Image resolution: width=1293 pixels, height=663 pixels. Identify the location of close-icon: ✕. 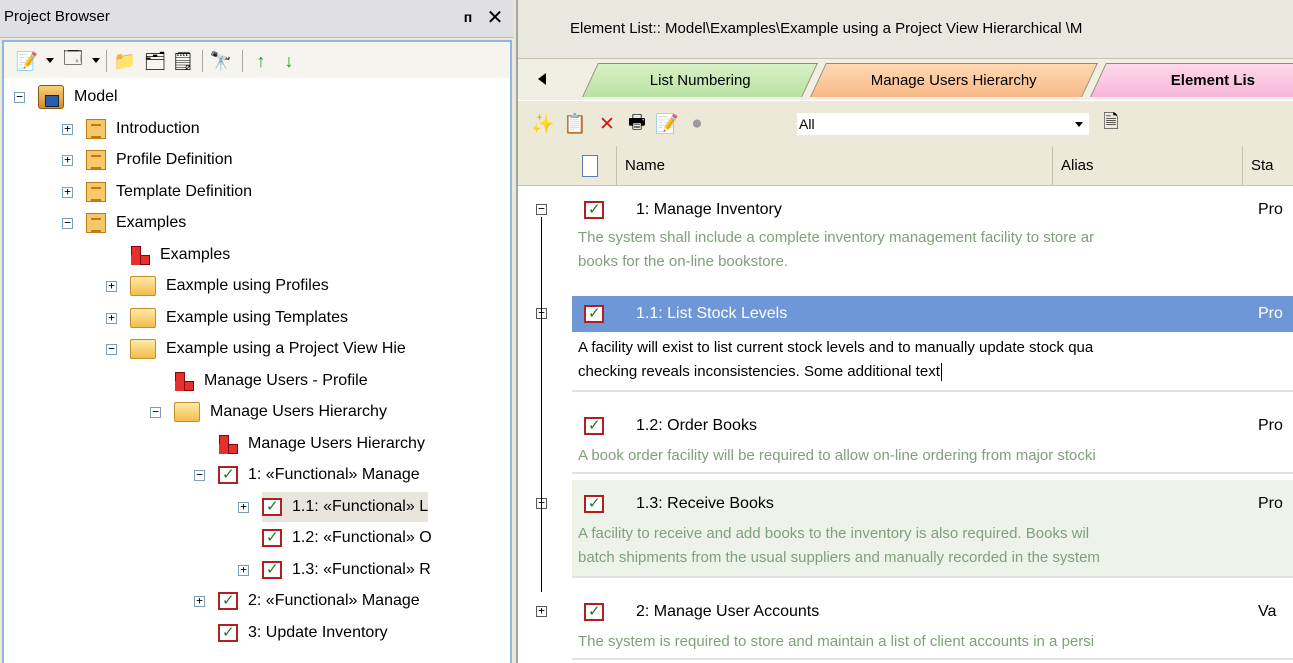
(495, 18).